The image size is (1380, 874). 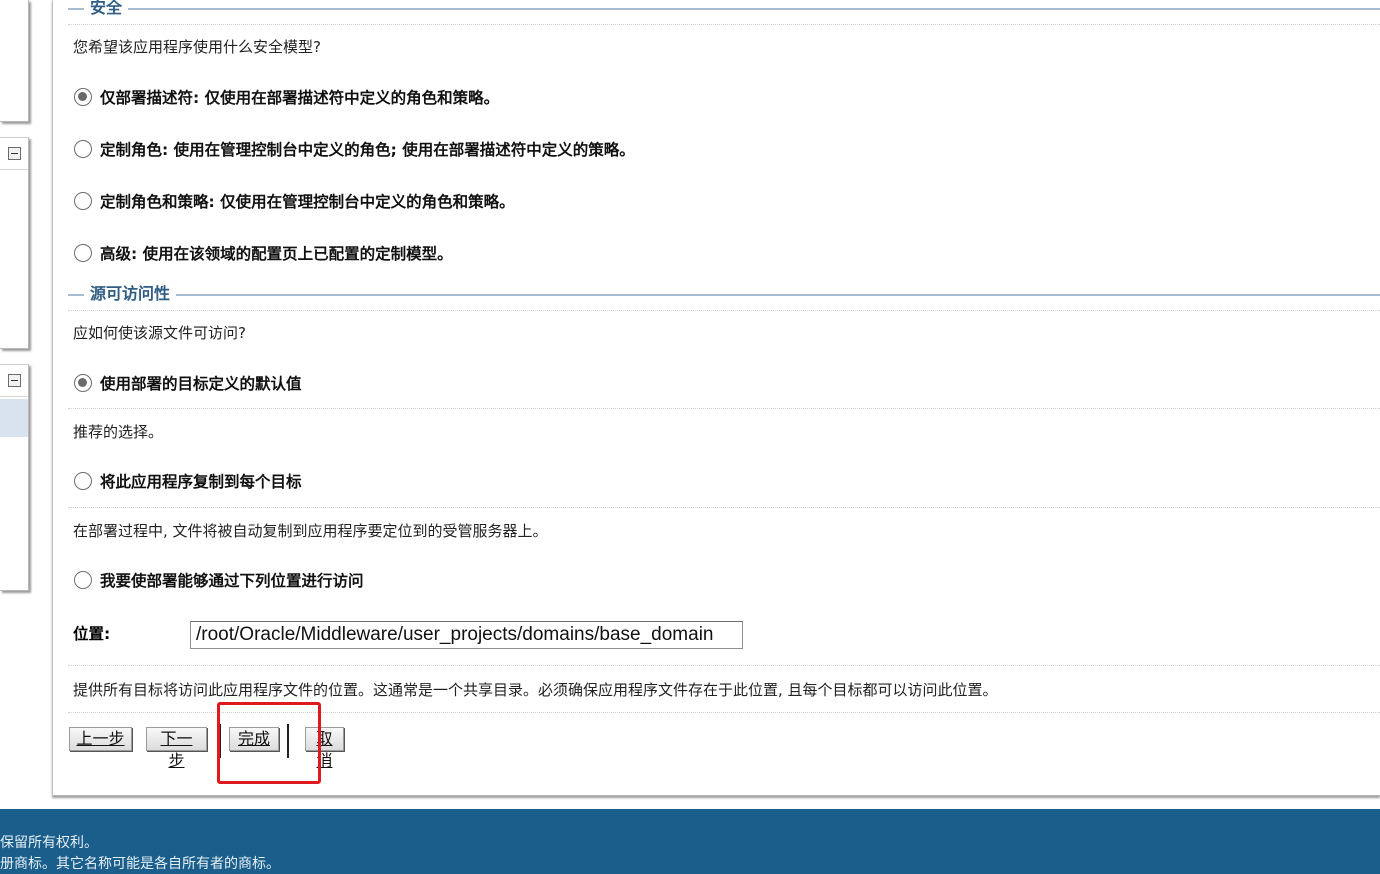 What do you see at coordinates (197, 47) in the screenshot?
I see `security-question: 您希望该应用程序使用什么安全模型?` at bounding box center [197, 47].